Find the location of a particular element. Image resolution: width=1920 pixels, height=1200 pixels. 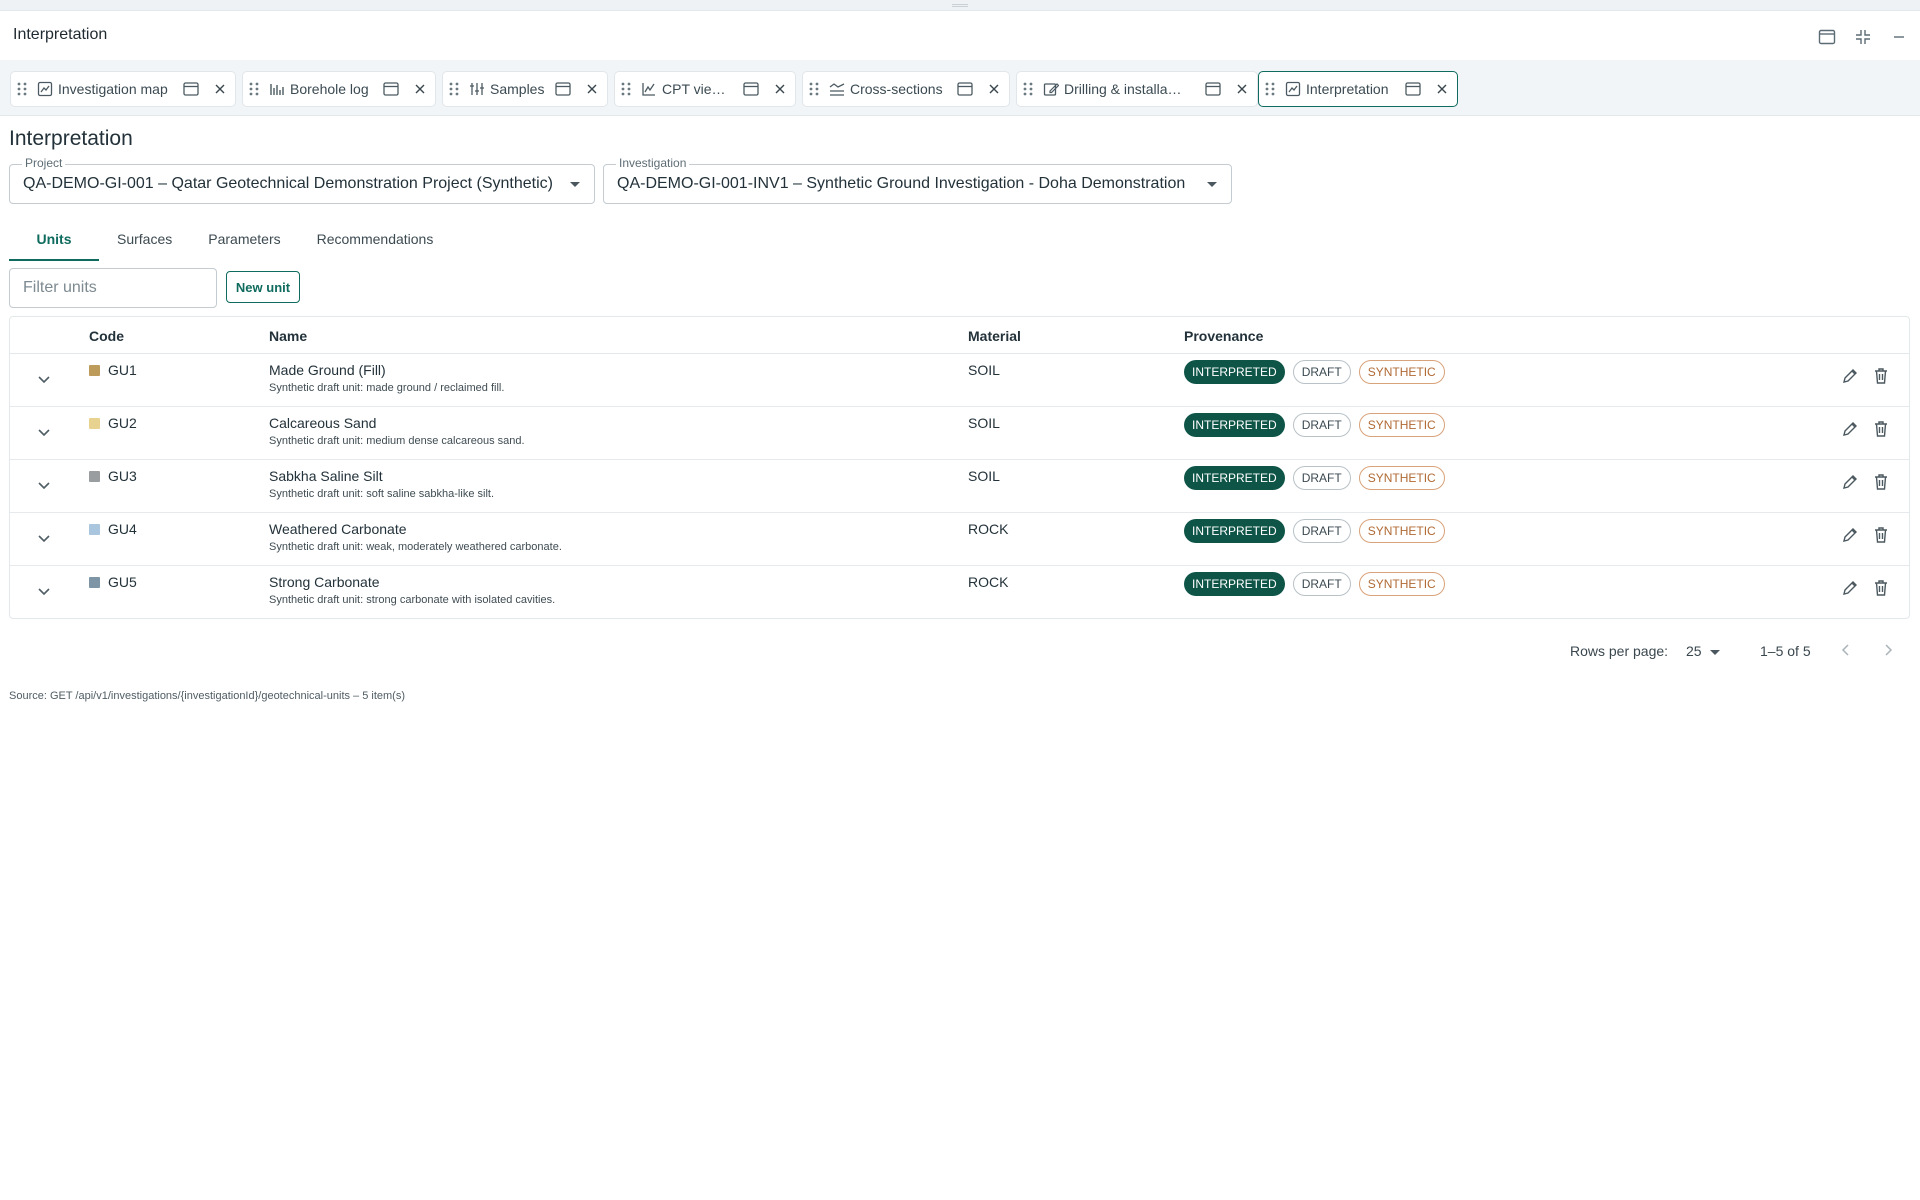

window-titlebar: Interpretation is located at coordinates (960, 35).